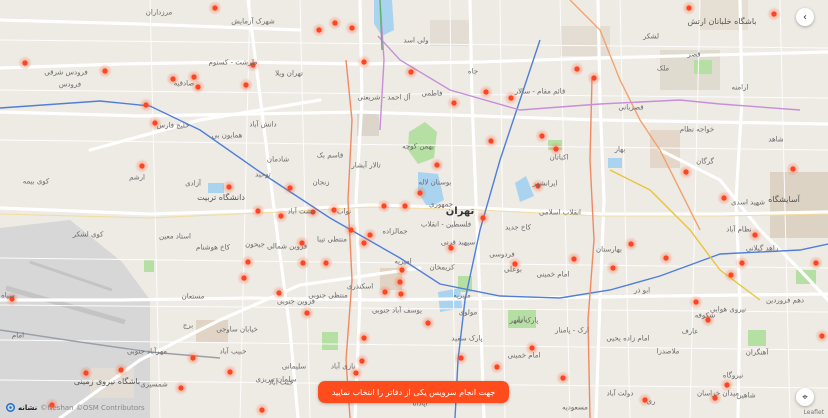  What do you see at coordinates (92, 408) in the screenshot?
I see `attribution-text: ©Neshan ©OSM Contributors` at bounding box center [92, 408].